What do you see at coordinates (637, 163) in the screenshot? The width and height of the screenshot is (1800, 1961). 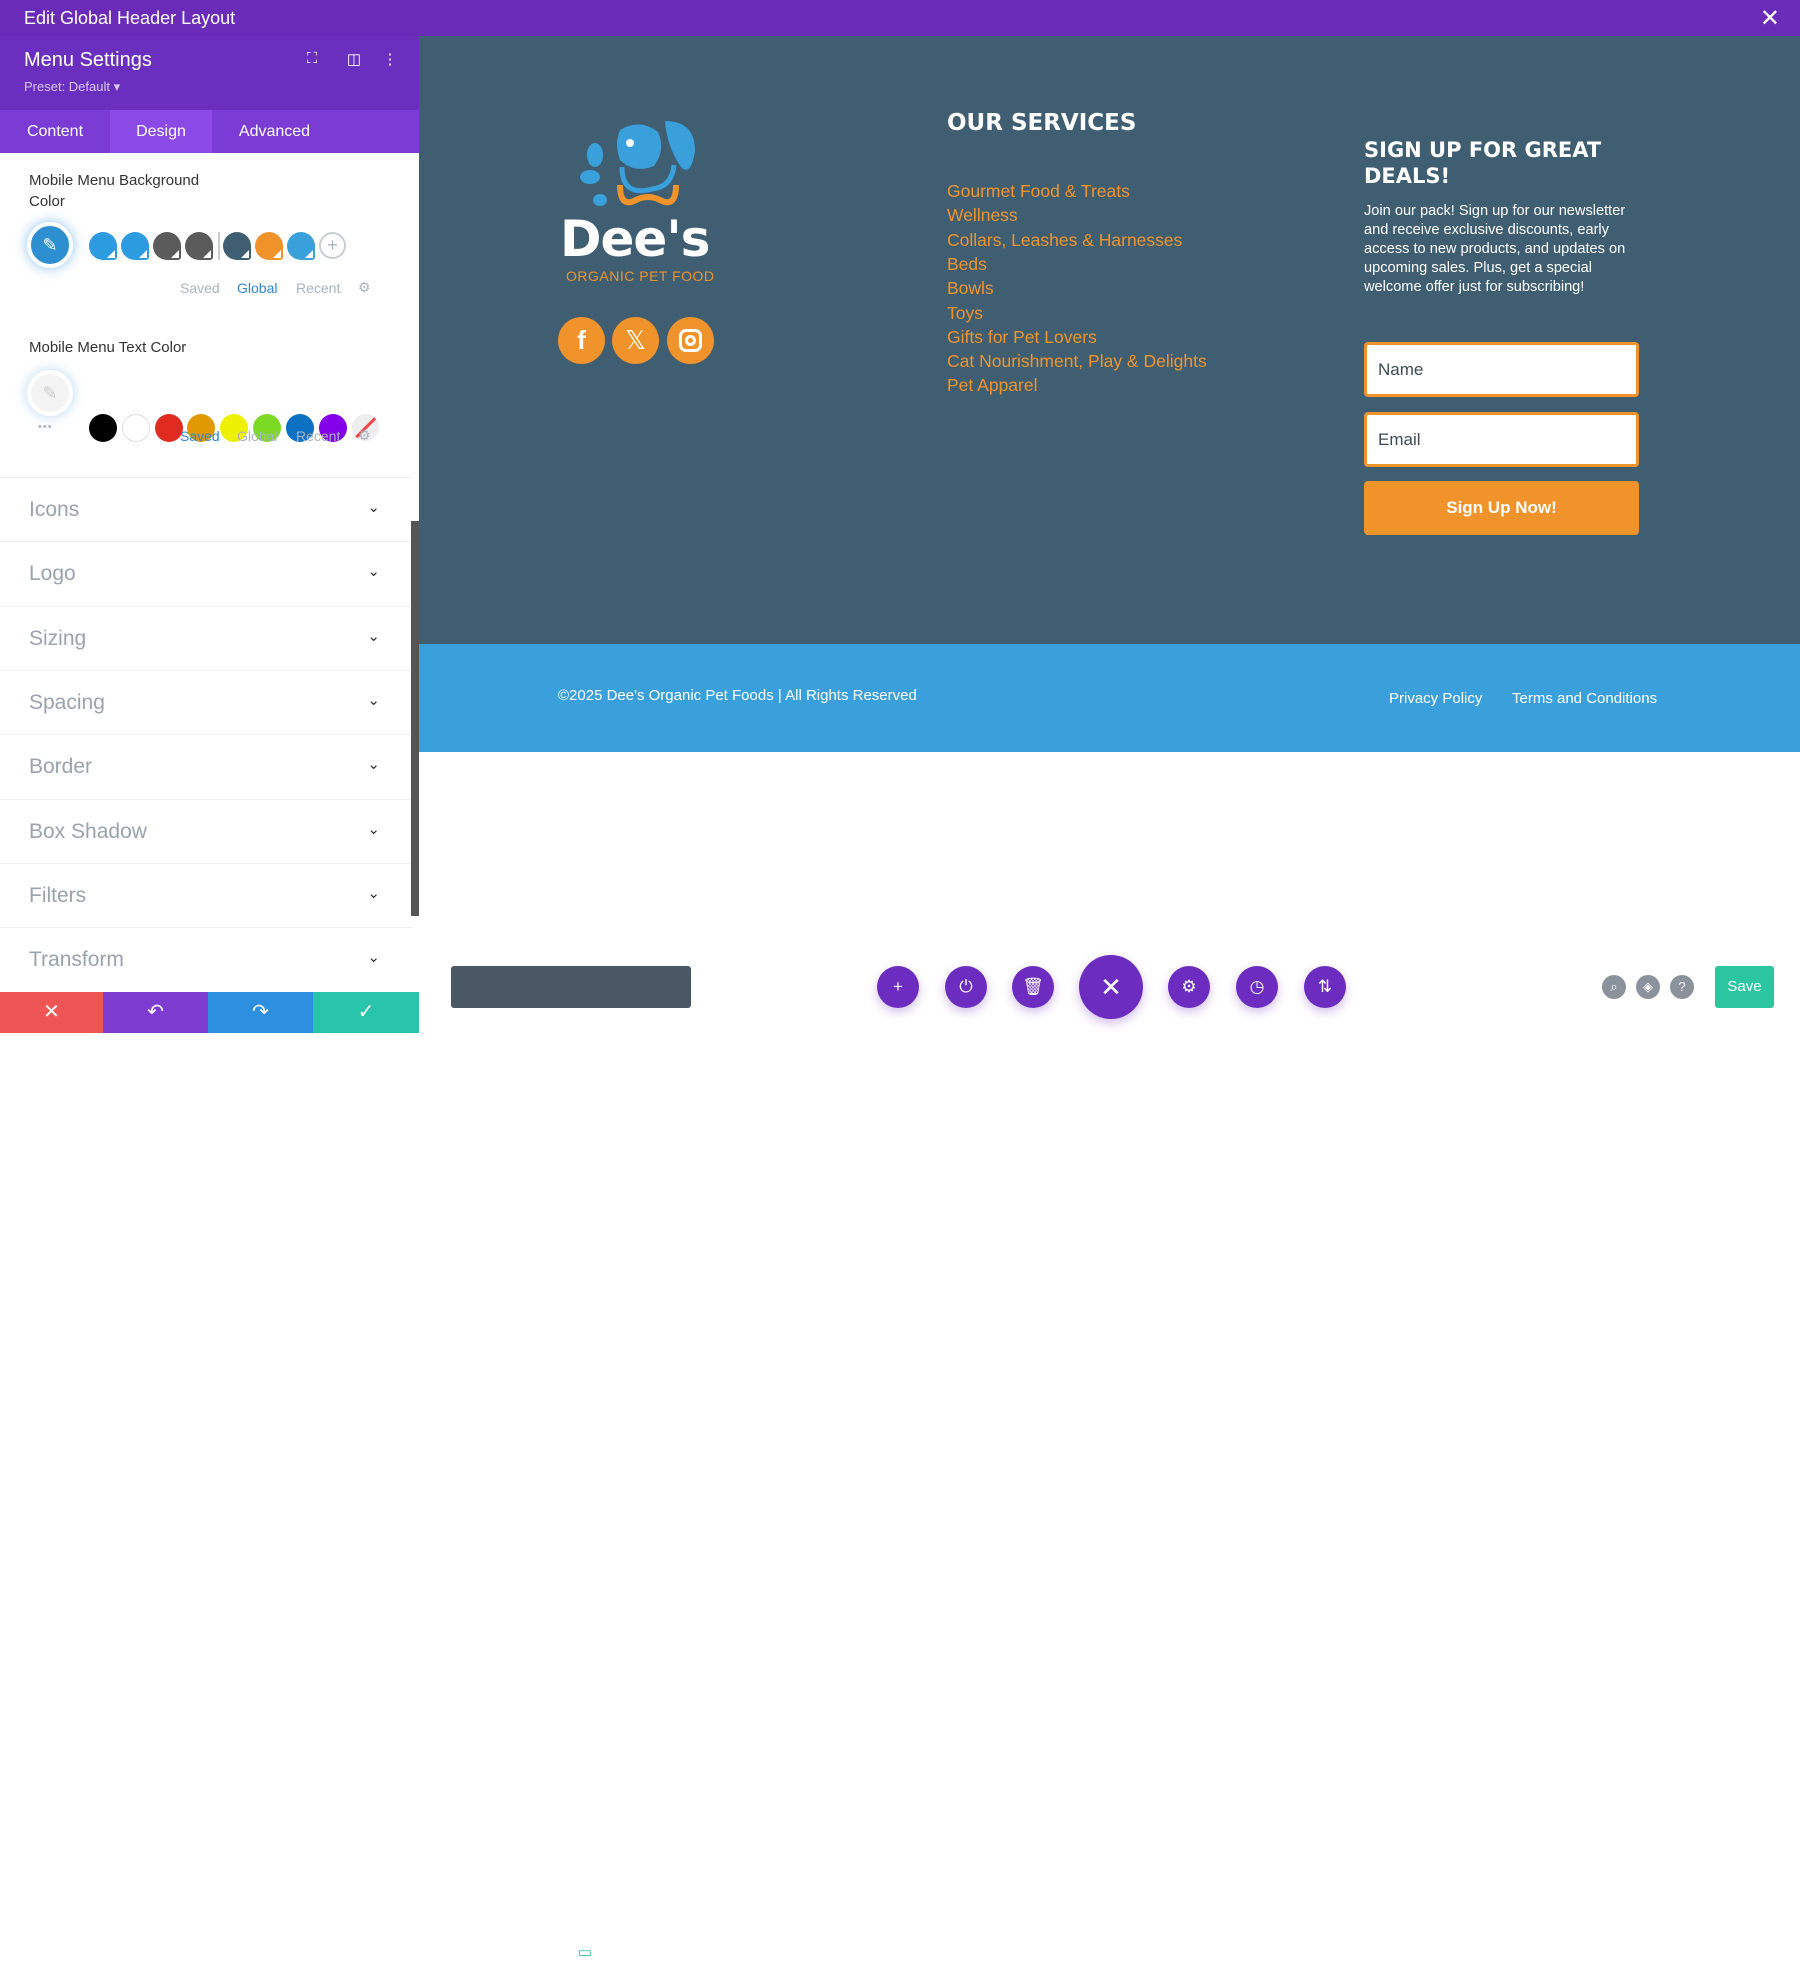 I see `dog-logo-icon` at bounding box center [637, 163].